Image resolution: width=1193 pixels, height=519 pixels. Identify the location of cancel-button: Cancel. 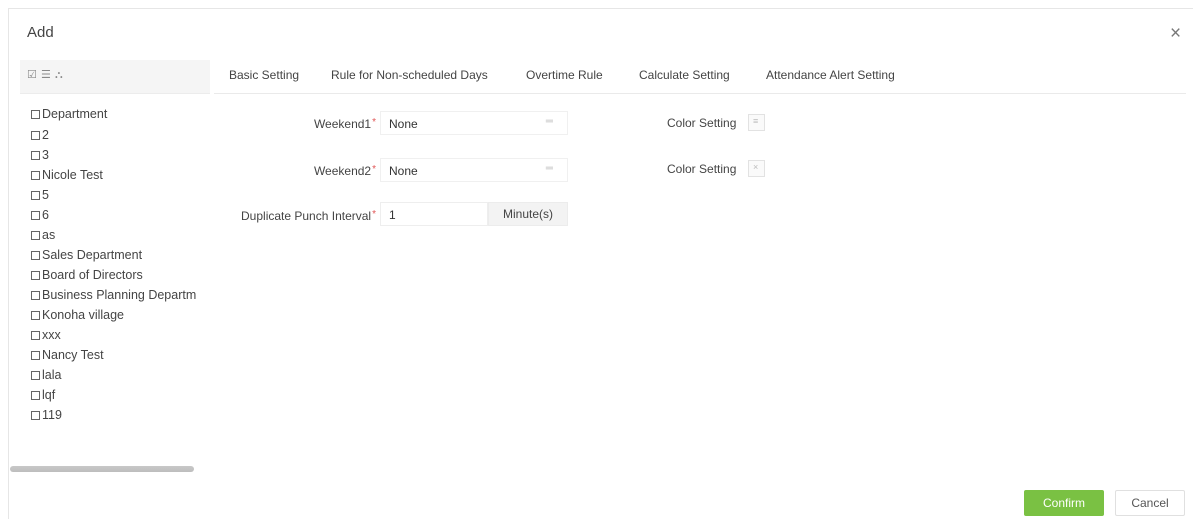
(1150, 503).